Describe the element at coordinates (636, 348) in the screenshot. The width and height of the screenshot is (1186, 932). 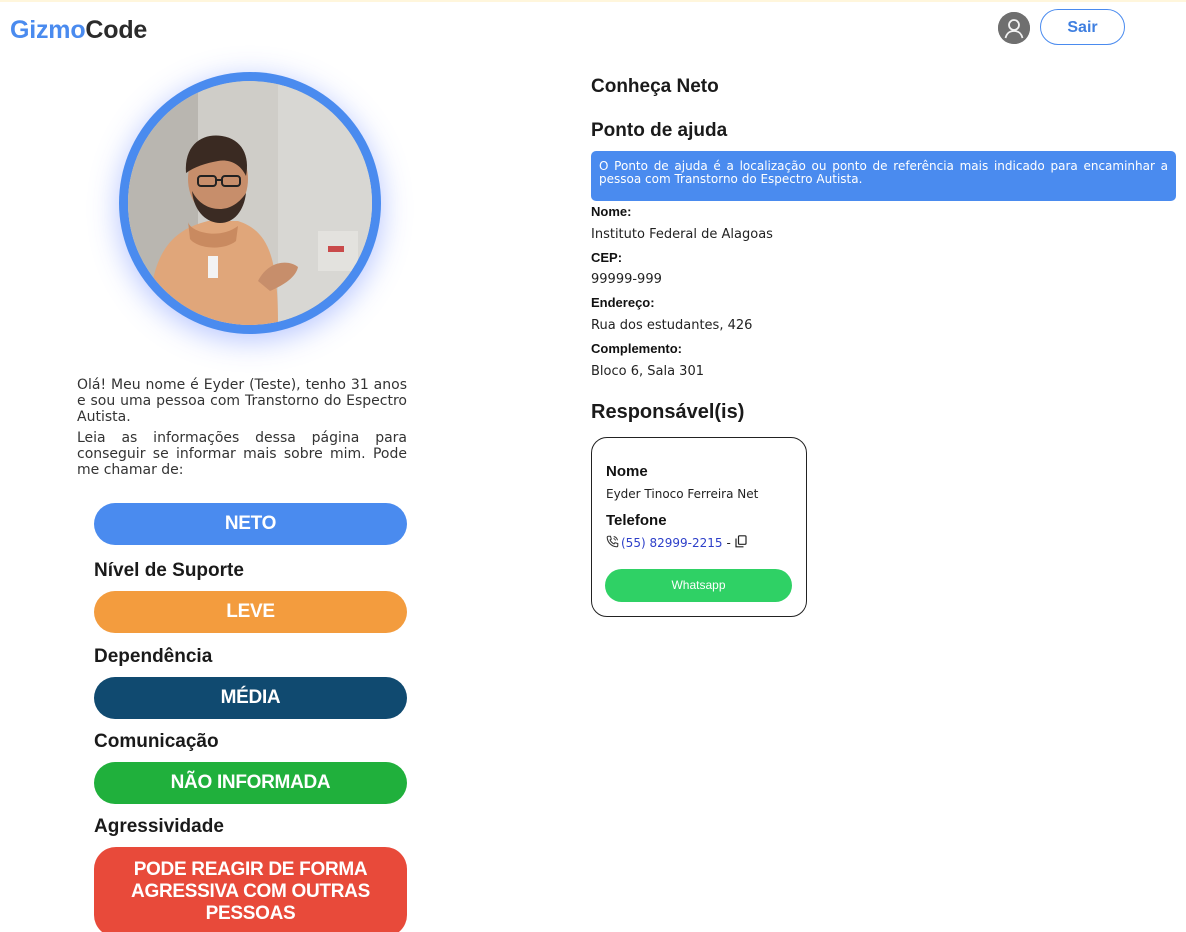
I see `help-point-complement-label: Complemento:` at that location.